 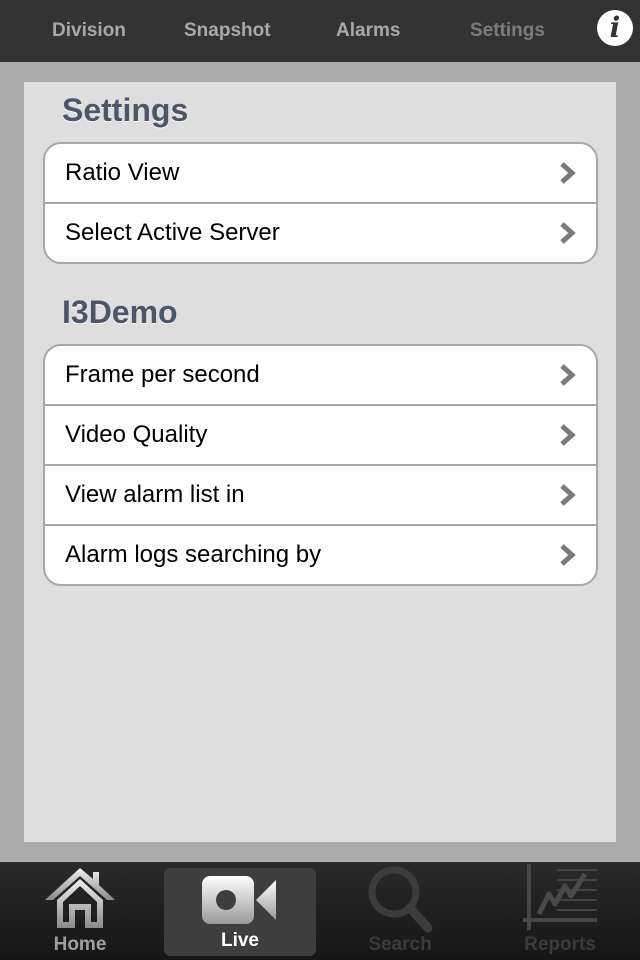 What do you see at coordinates (227, 31) in the screenshot?
I see `tab-snapshot: Snapshot` at bounding box center [227, 31].